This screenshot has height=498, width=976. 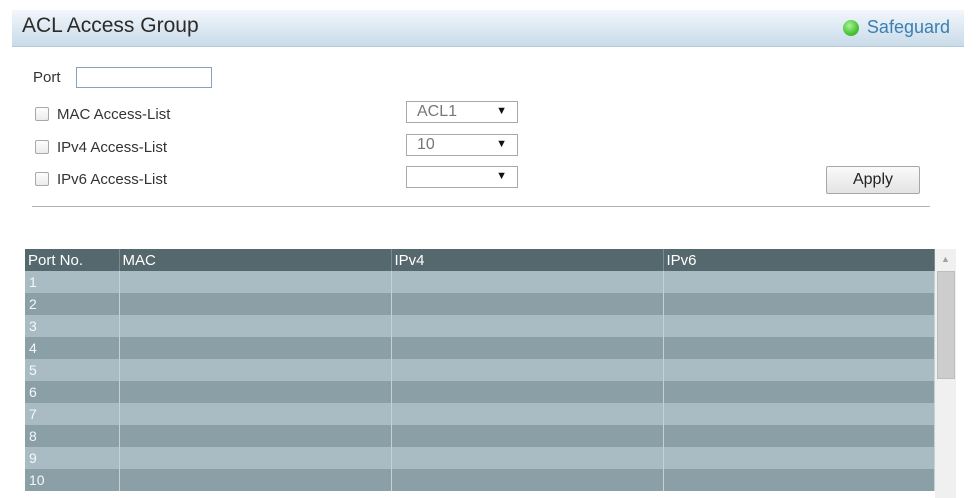 I want to click on port-input, so click(x=144, y=77).